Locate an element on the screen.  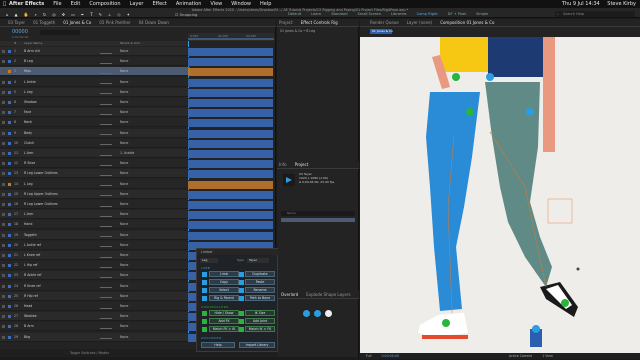
layer-name: L Ankle is located at coordinates (30, 82).